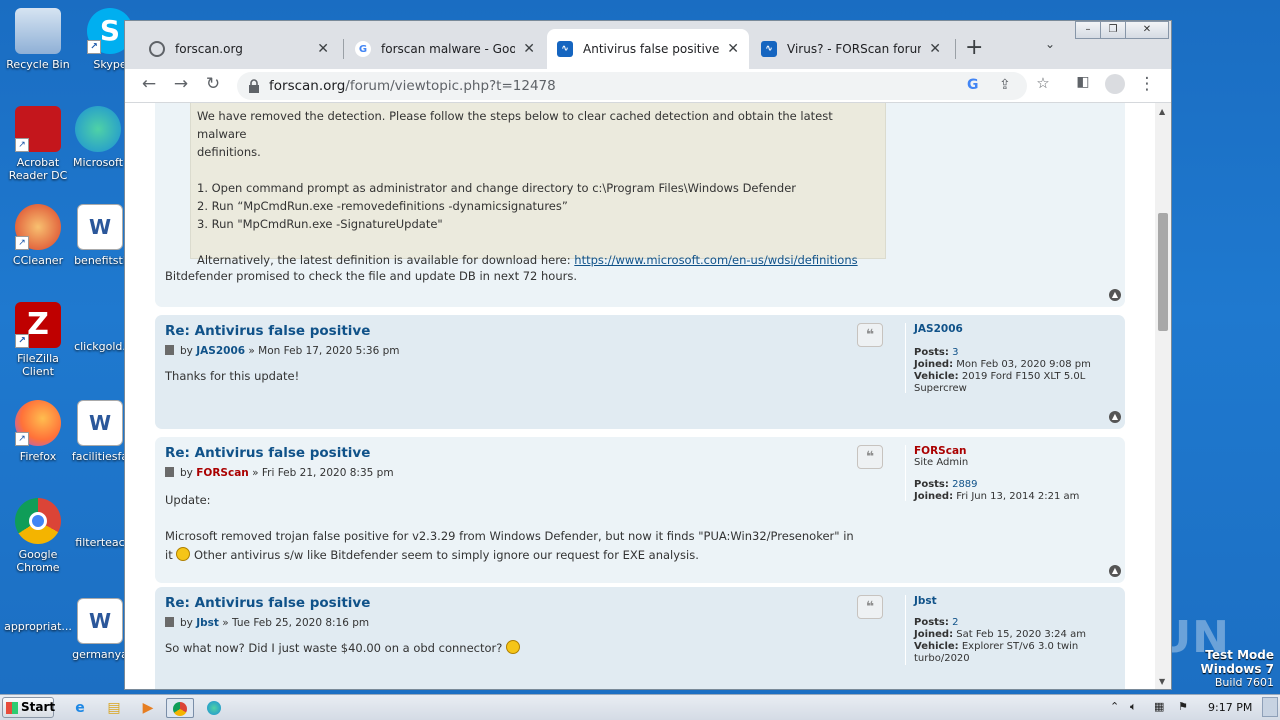 The width and height of the screenshot is (1280, 720). What do you see at coordinates (267, 623) in the screenshot?
I see `post-meta: by Jbst » Tue Feb 25, 2020 8:16 pm` at bounding box center [267, 623].